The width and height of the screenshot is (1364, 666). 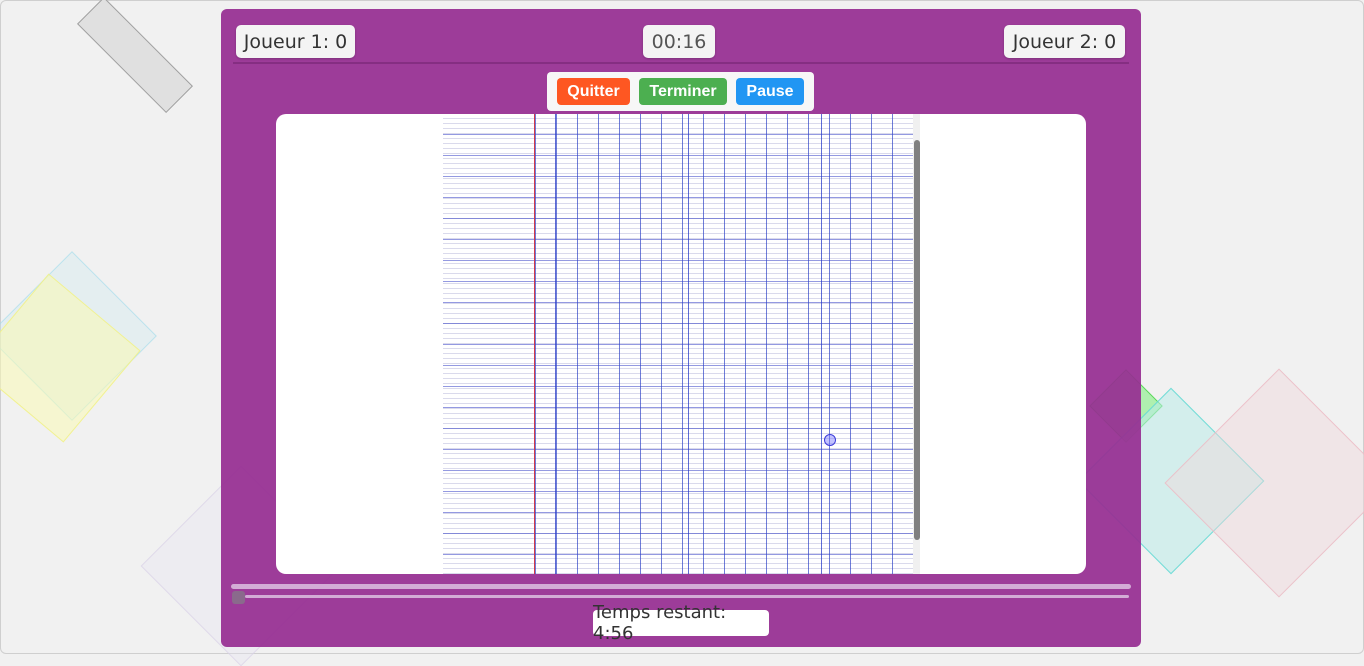 I want to click on player2-score: Joueur 2: 0, so click(x=1064, y=41).